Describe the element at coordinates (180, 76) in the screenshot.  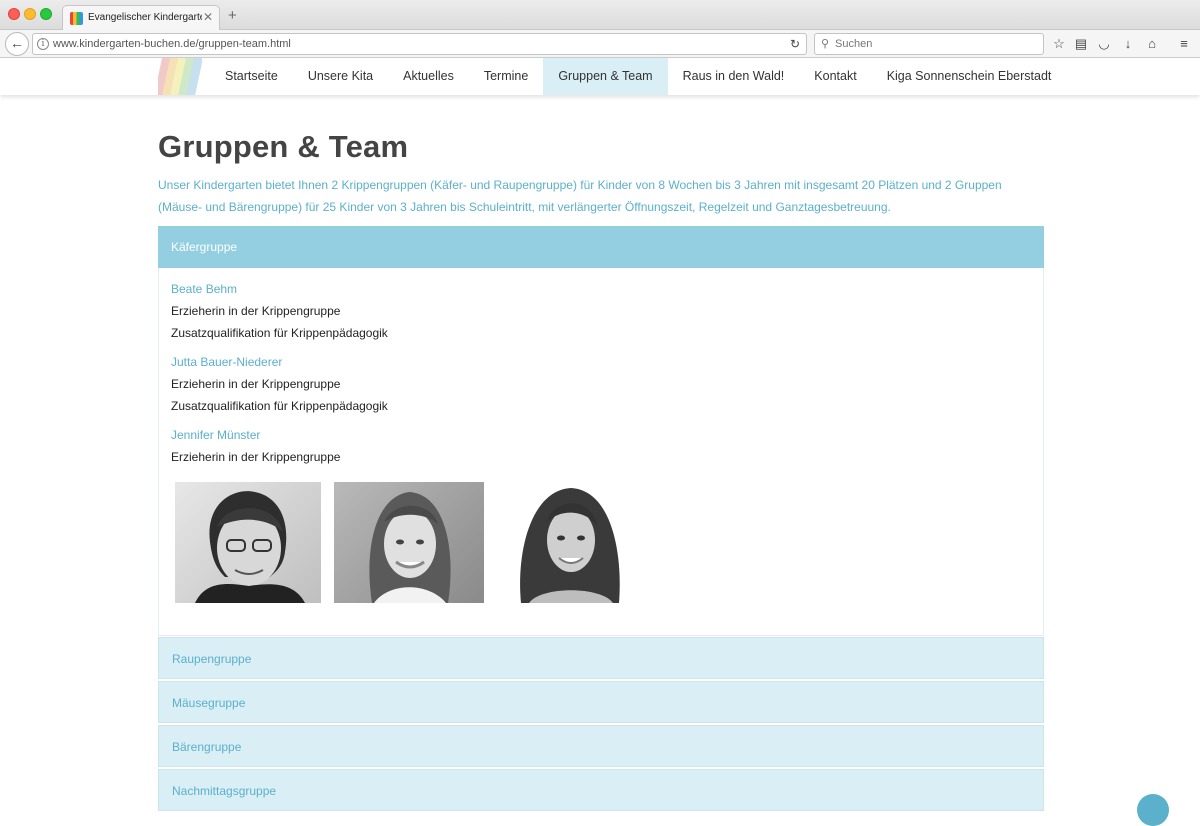
I see `rainbow-logo` at that location.